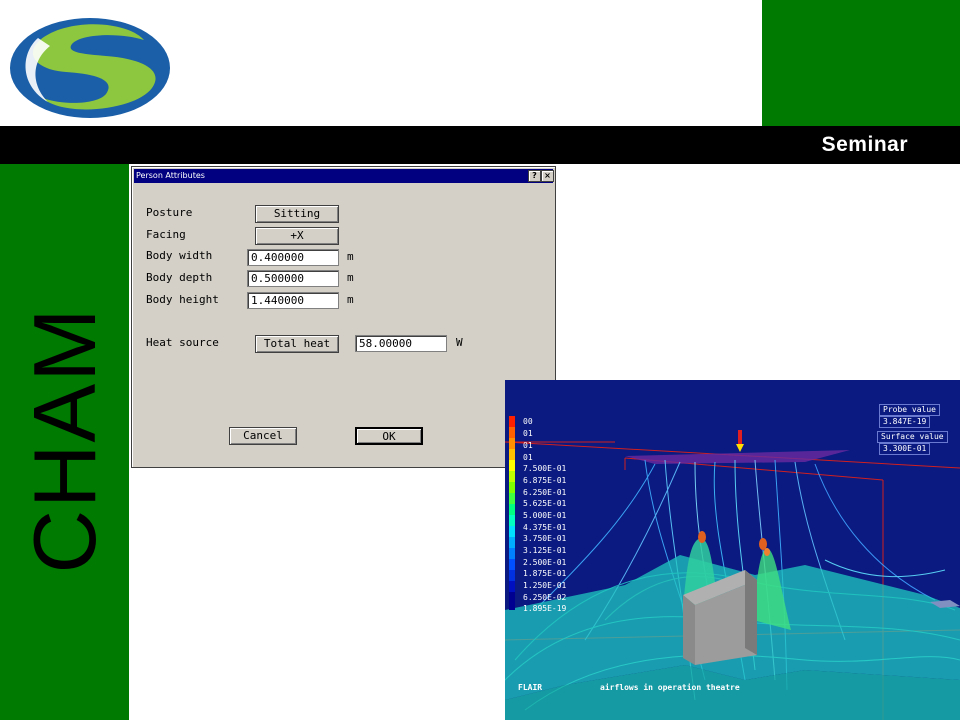 This screenshot has height=720, width=960. Describe the element at coordinates (545, 550) in the screenshot. I see `scale-label: 3.125E-01` at that location.